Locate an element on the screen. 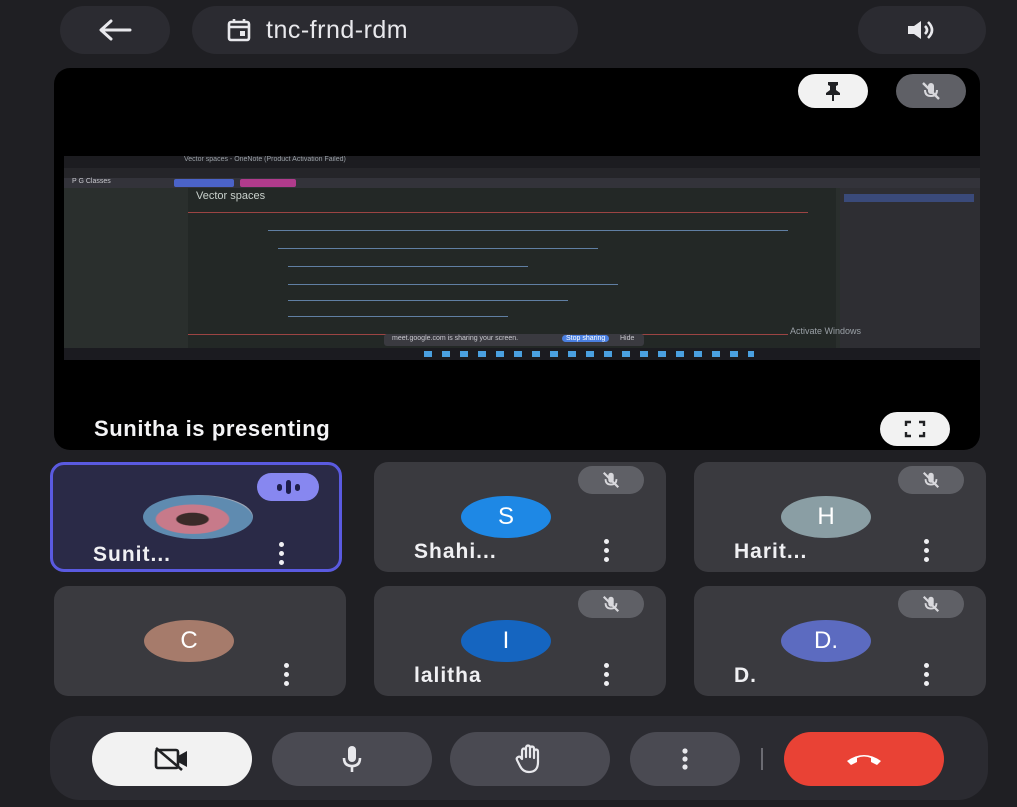  activate-windows-watermark: Activate Windows is located at coordinates (826, 331).